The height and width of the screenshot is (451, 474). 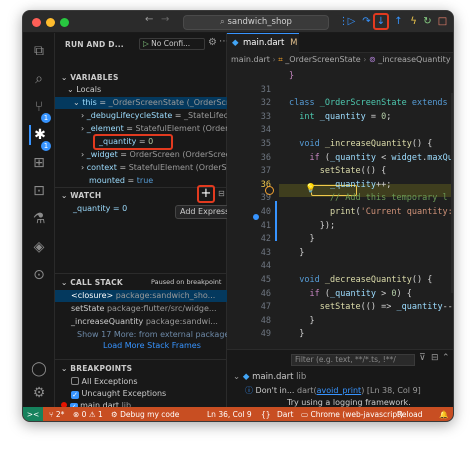 I want to click on braces-icon: {}, so click(x=266, y=414).